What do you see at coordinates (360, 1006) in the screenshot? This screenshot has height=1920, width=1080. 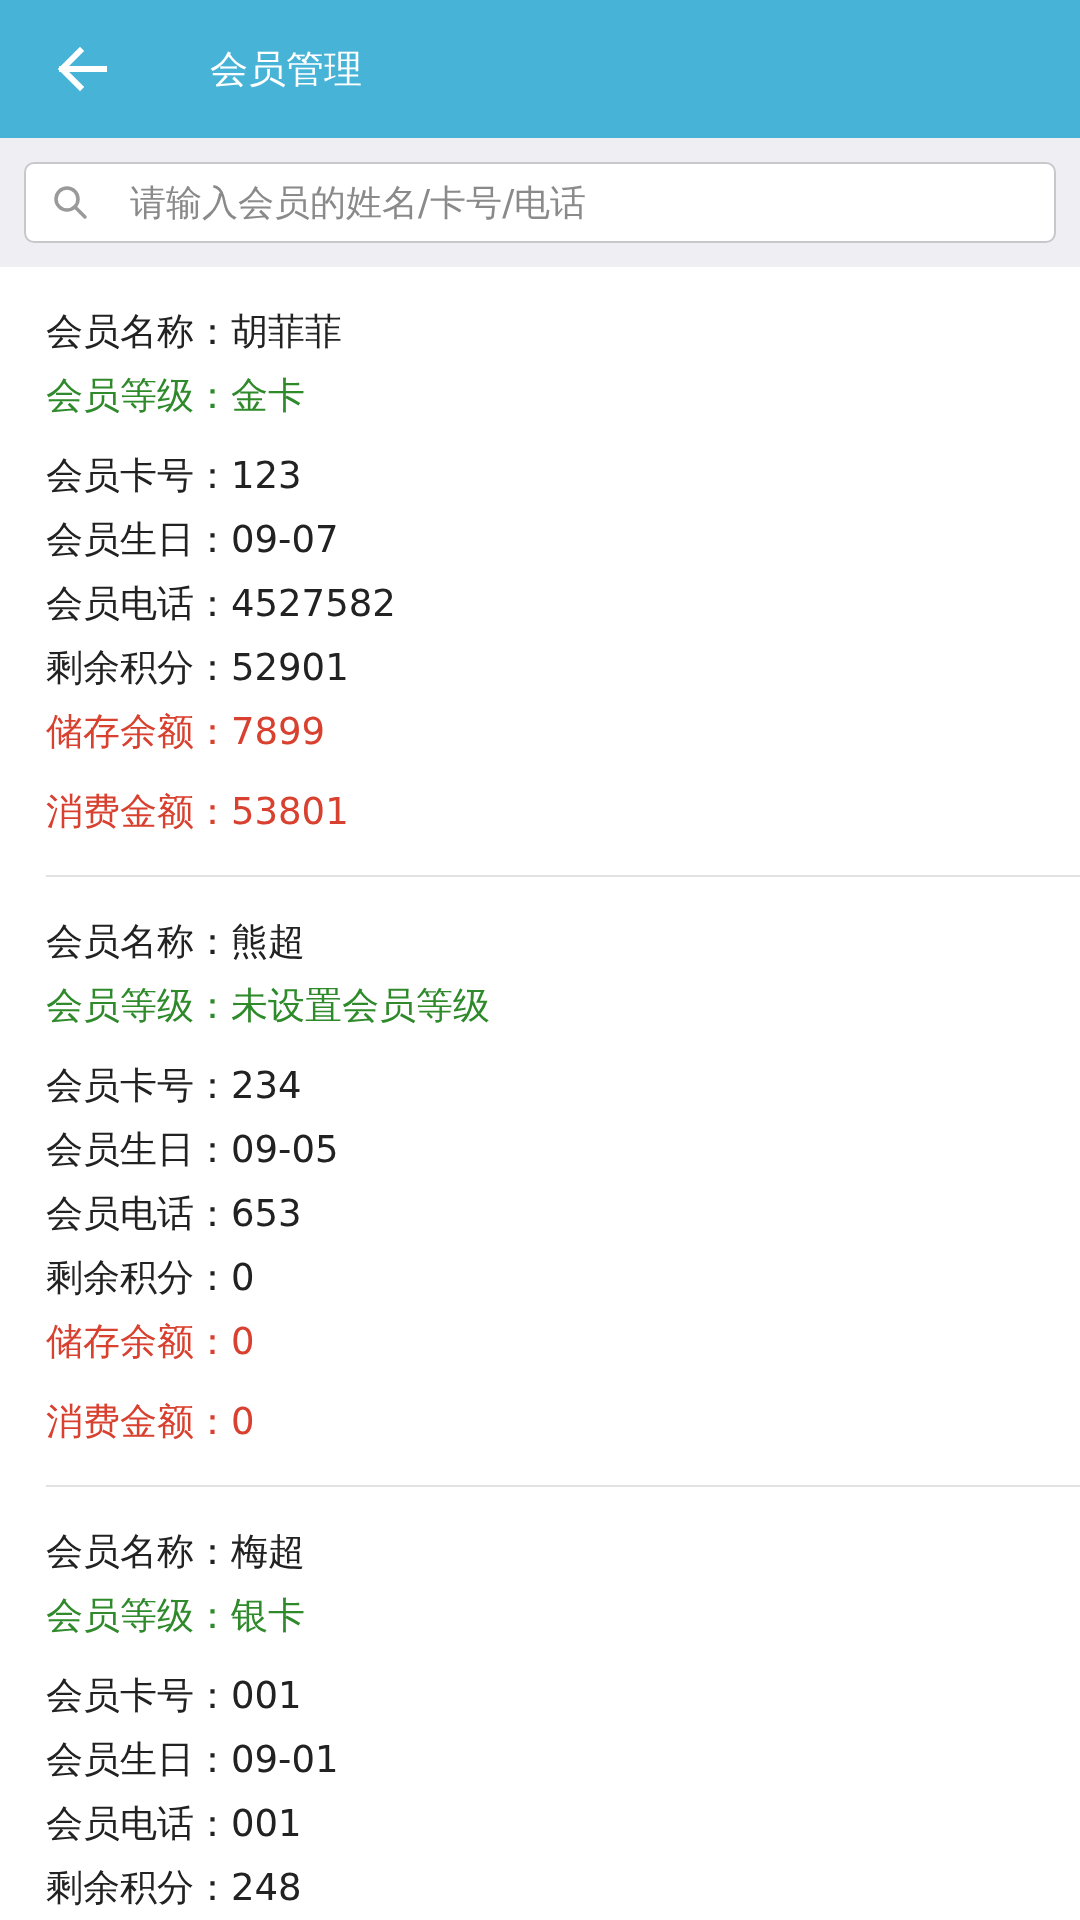 I see `field-value: 未设置会员等级` at bounding box center [360, 1006].